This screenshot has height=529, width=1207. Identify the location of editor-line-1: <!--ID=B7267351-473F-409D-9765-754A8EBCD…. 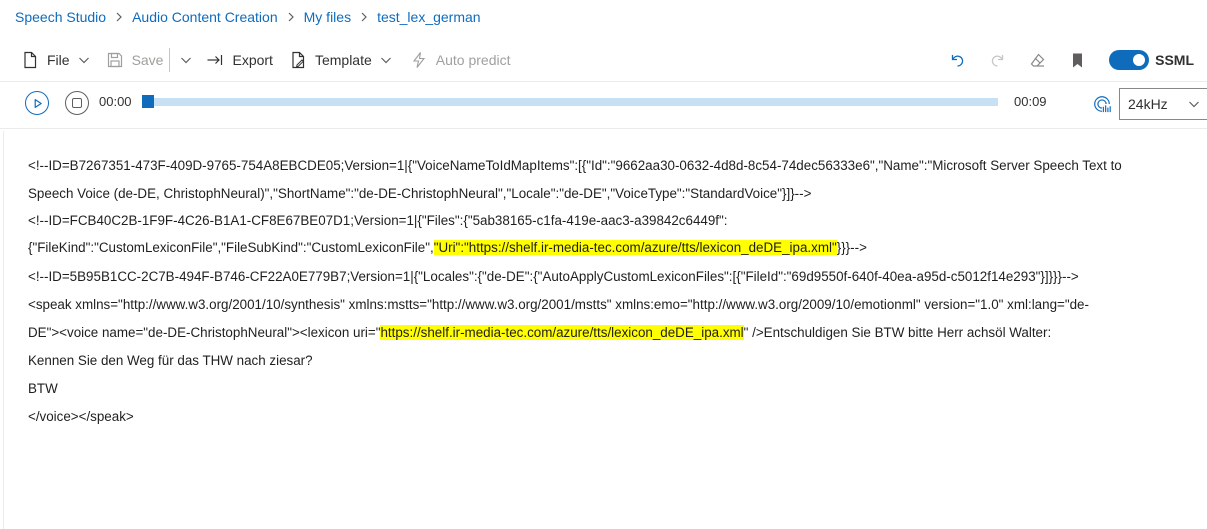
(575, 165).